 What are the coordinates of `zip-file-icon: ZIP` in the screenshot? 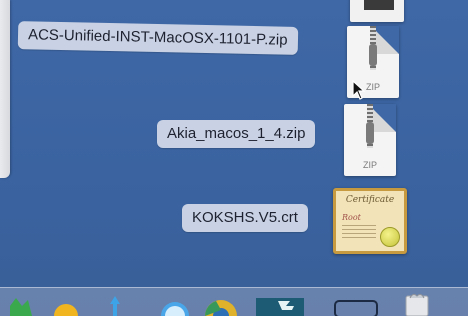 It's located at (370, 140).